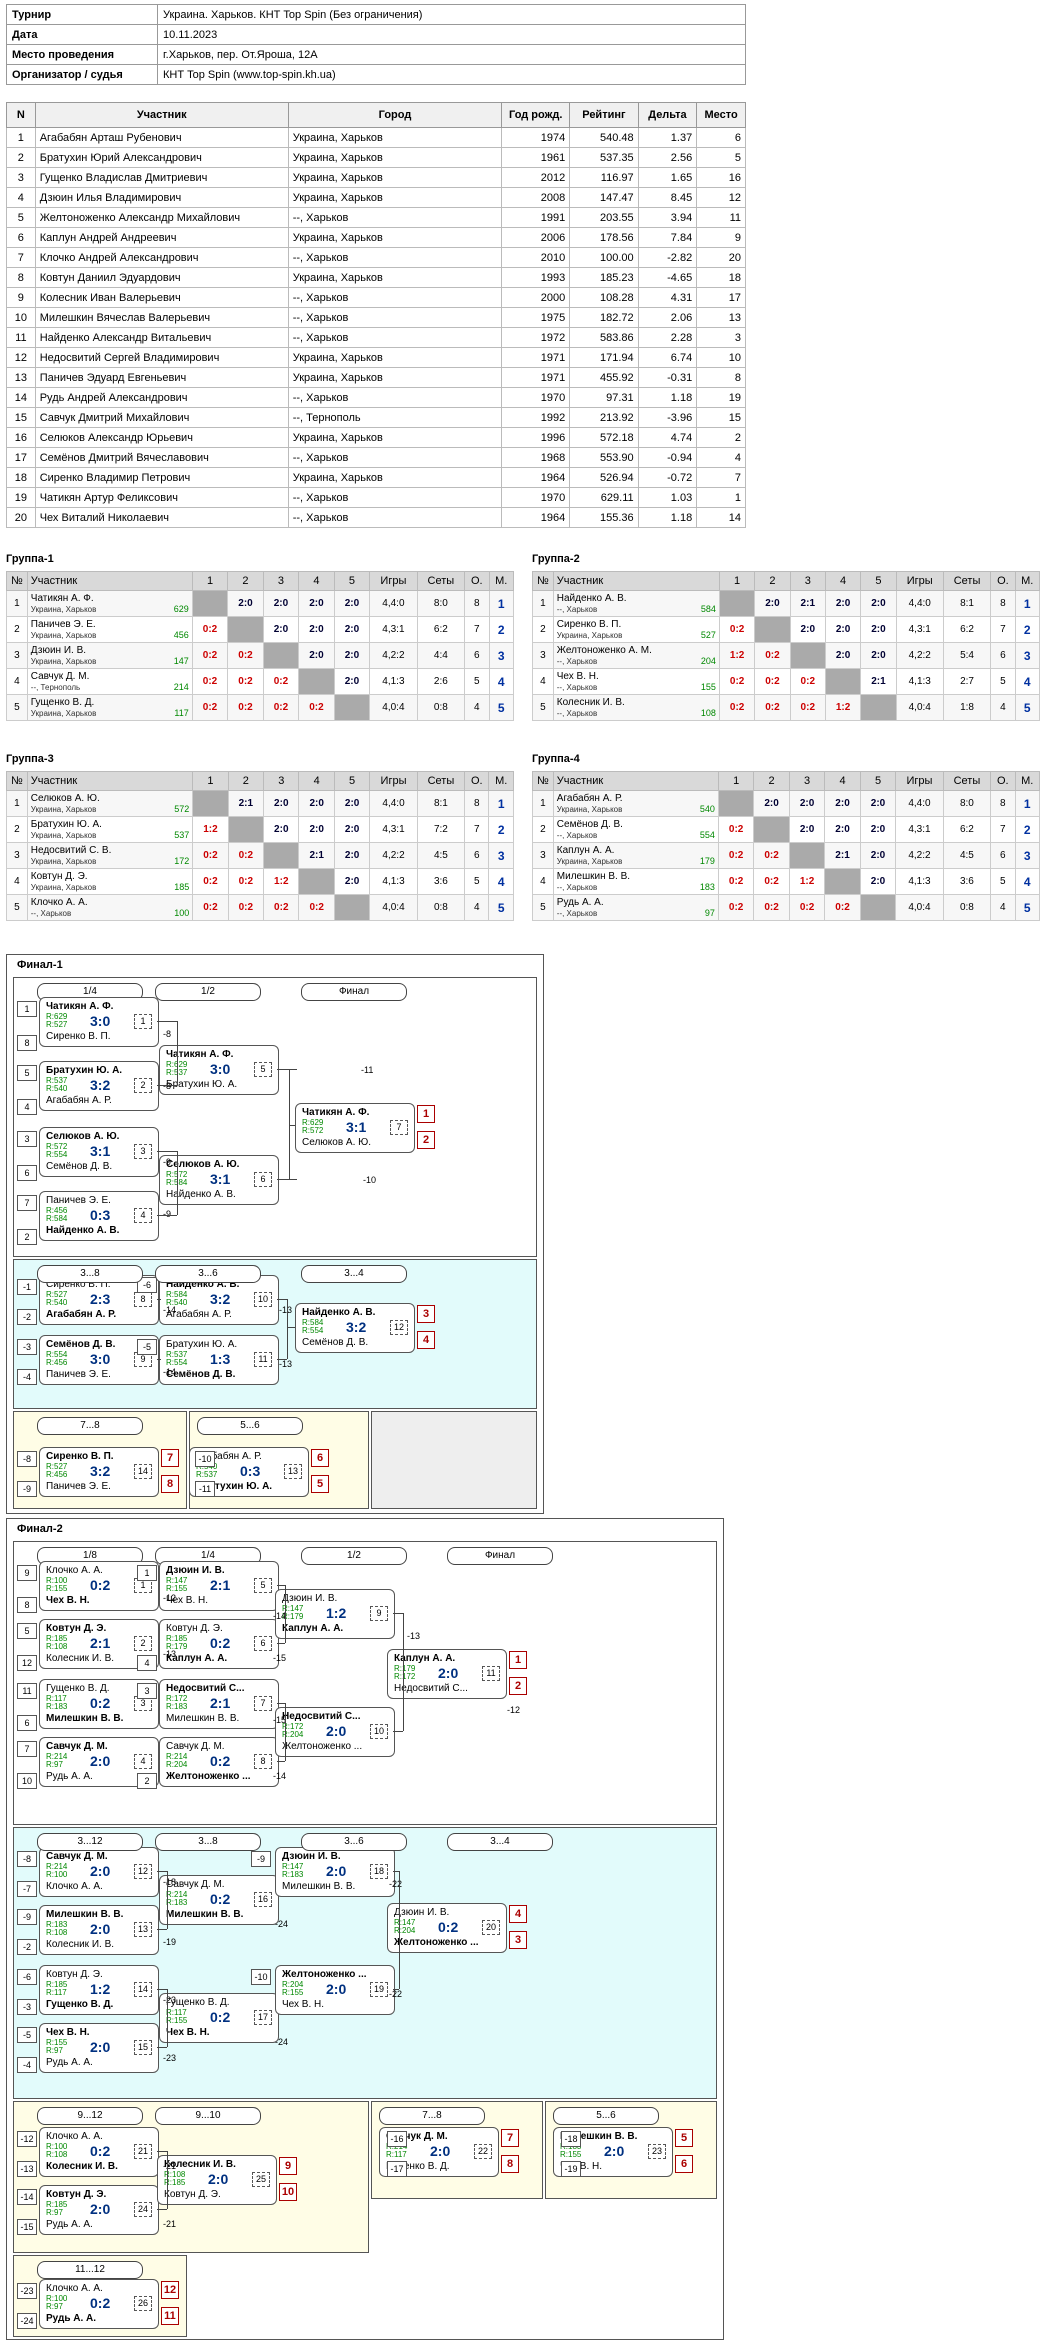 The image size is (1046, 2343). I want to click on group-player-name: Гущенко В. Д., so click(62, 702).